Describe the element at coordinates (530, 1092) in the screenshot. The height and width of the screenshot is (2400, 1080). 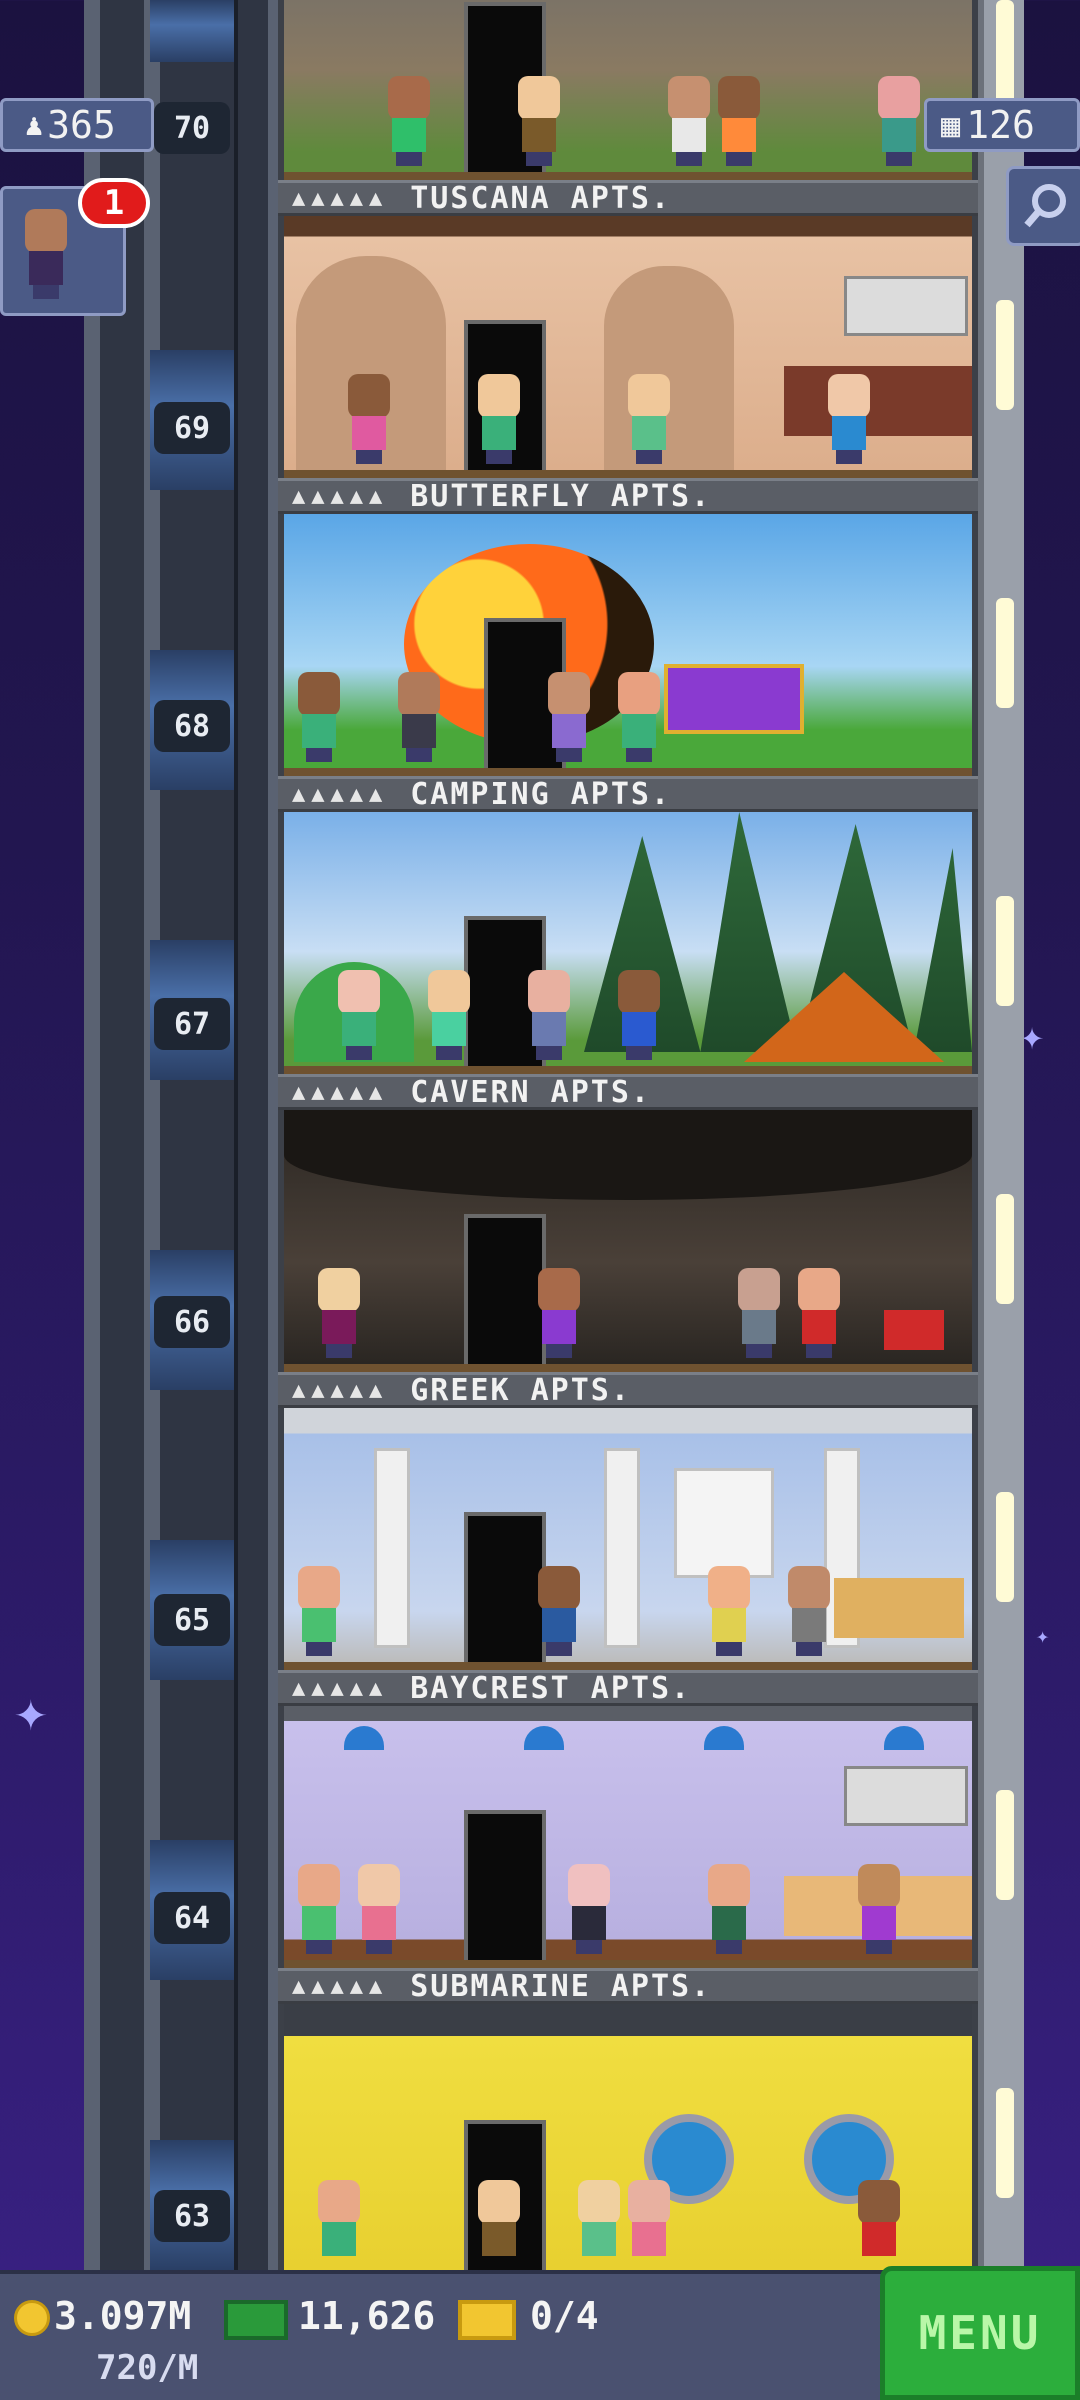
I see `floor-name: CAVERN APTS.` at that location.